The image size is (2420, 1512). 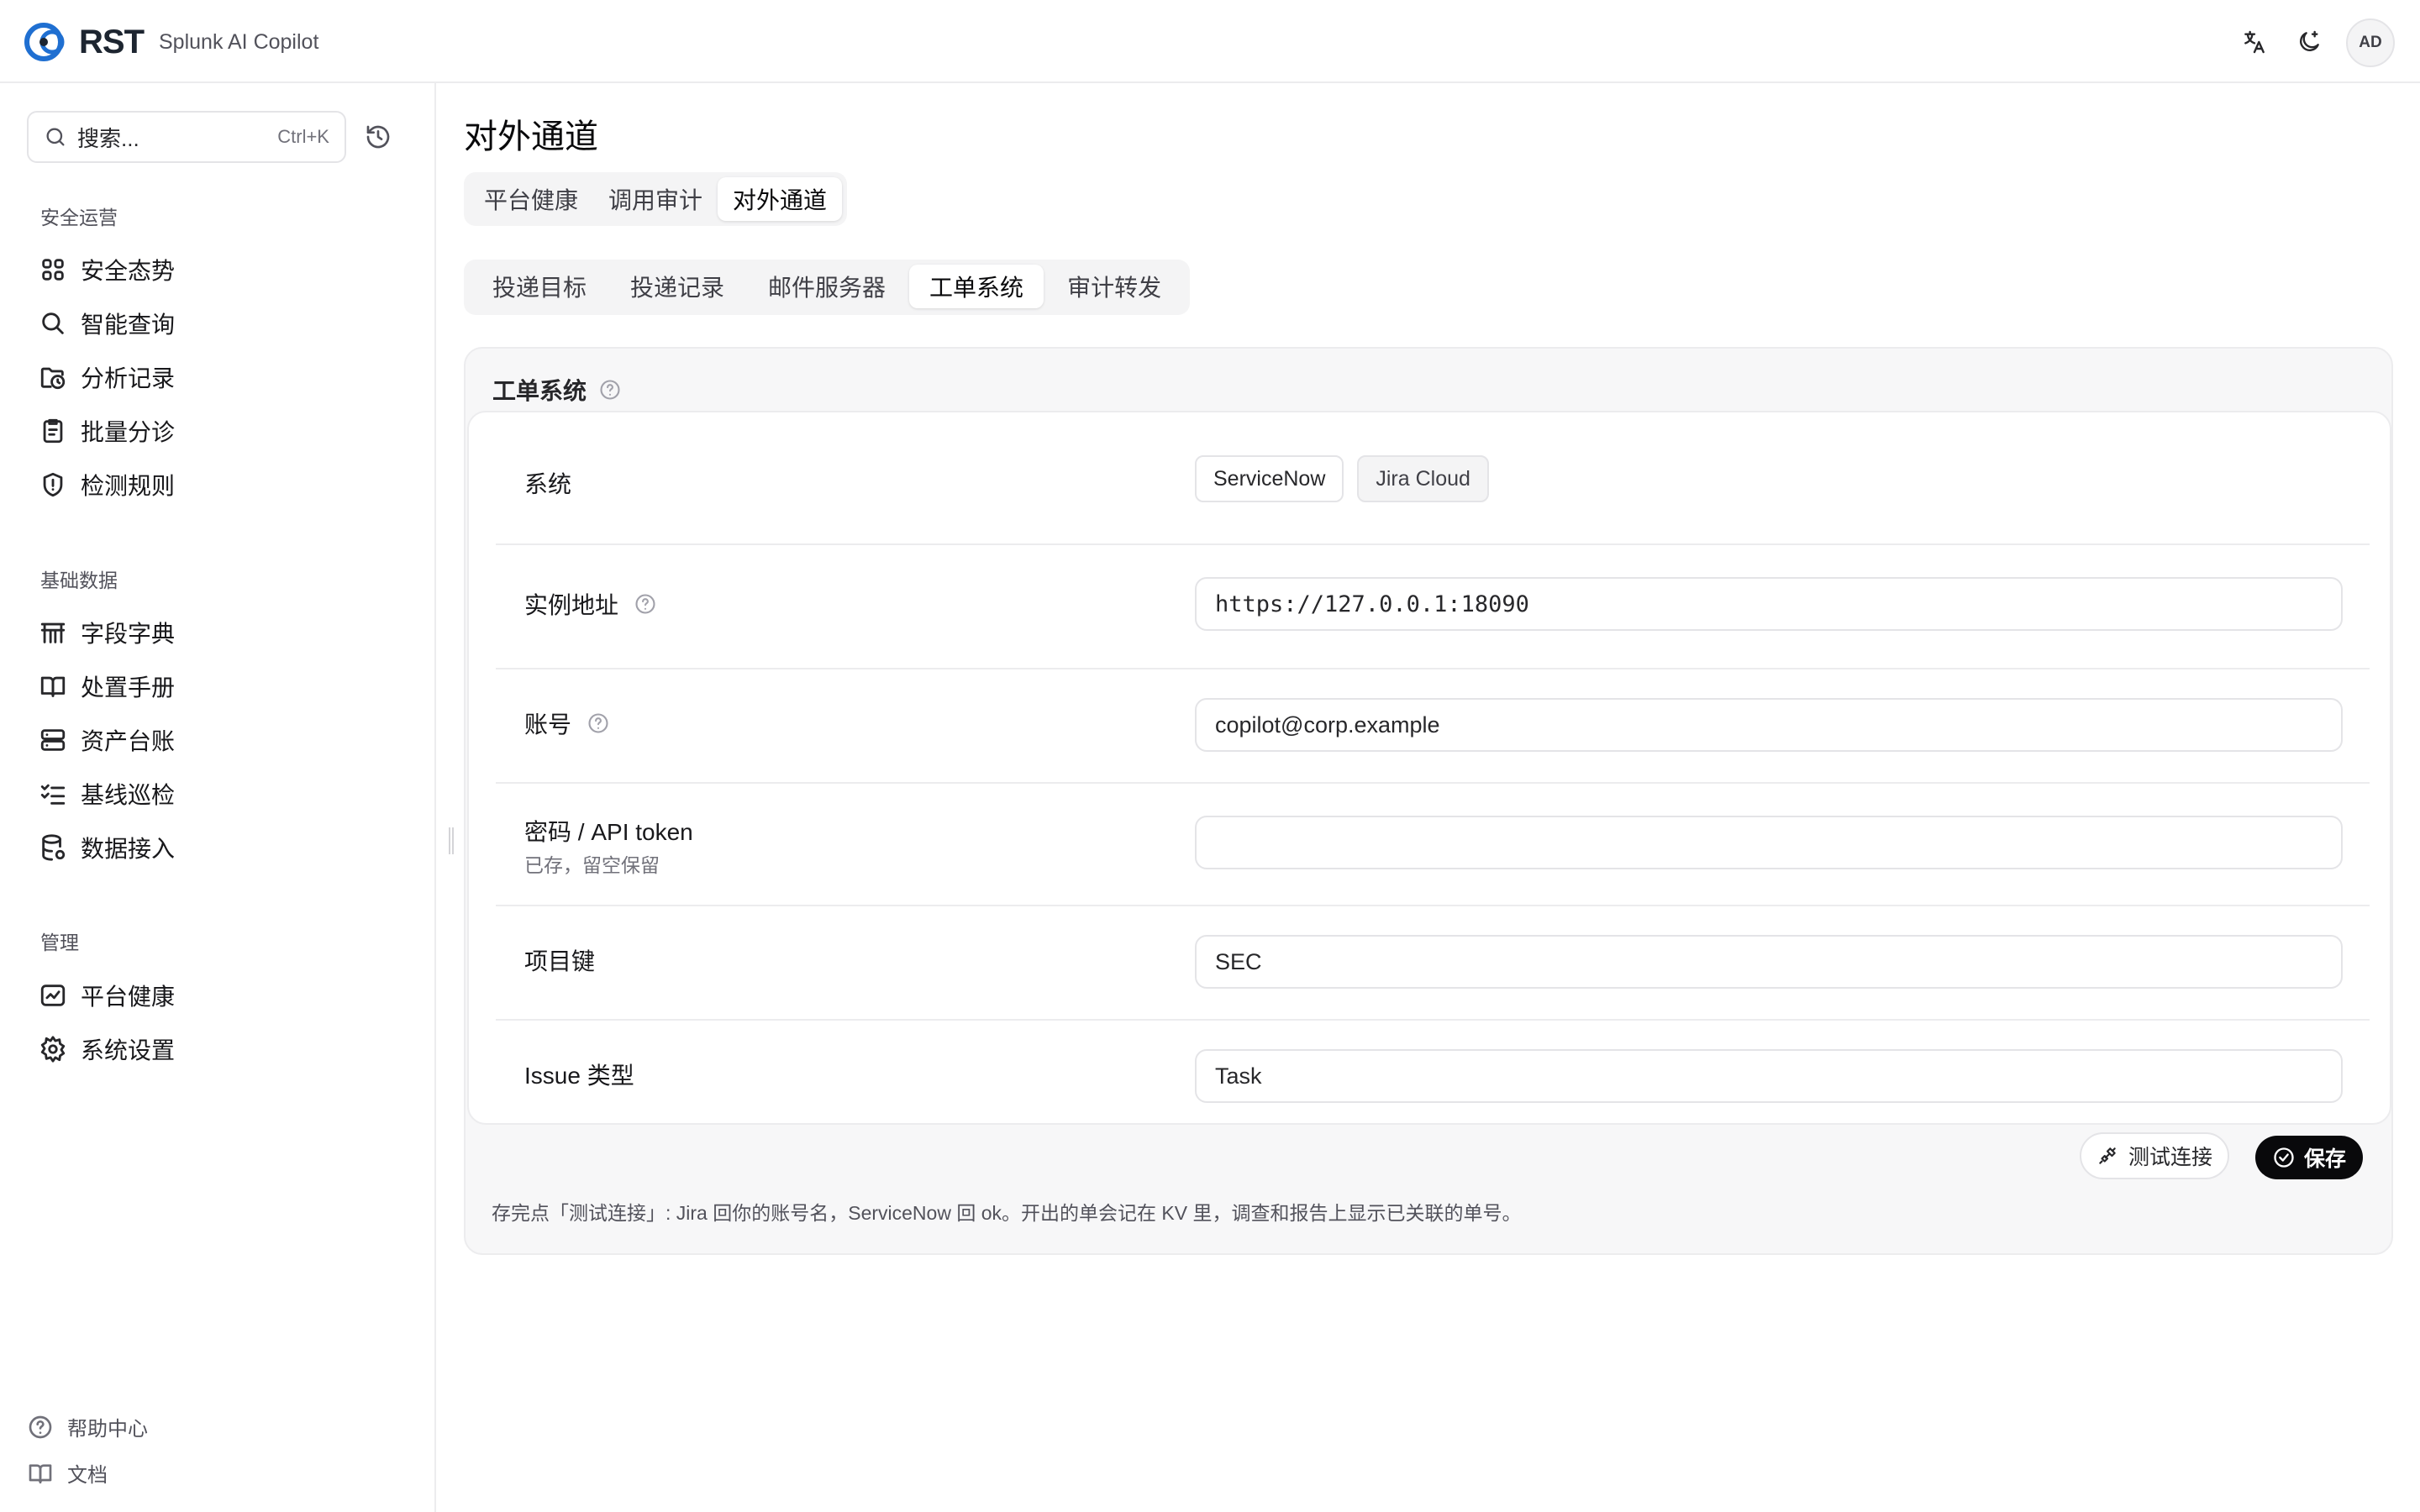 I want to click on instance-url-input: https://127.0.0.1:18090, so click(x=1769, y=604).